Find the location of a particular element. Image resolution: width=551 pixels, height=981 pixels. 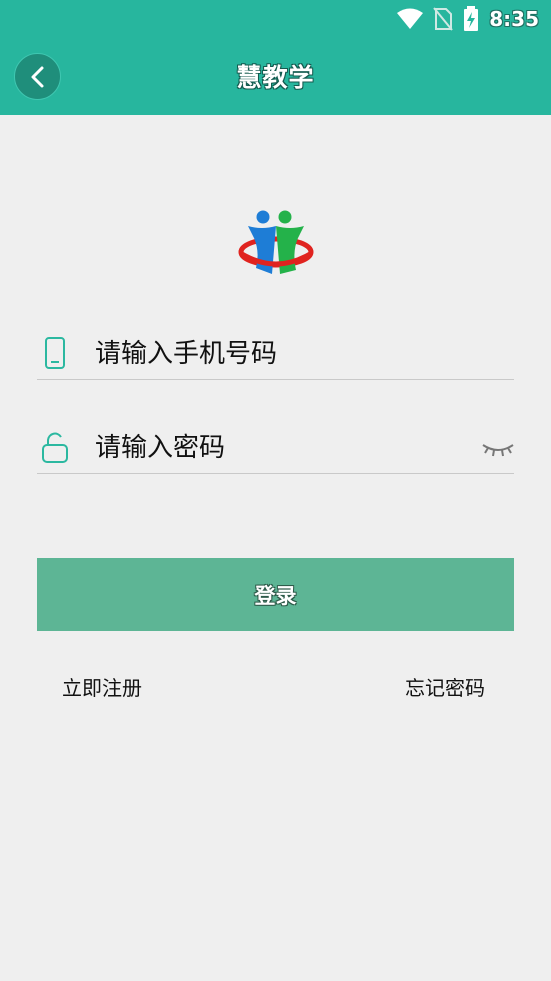

app-logo-icon is located at coordinates (276, 242).